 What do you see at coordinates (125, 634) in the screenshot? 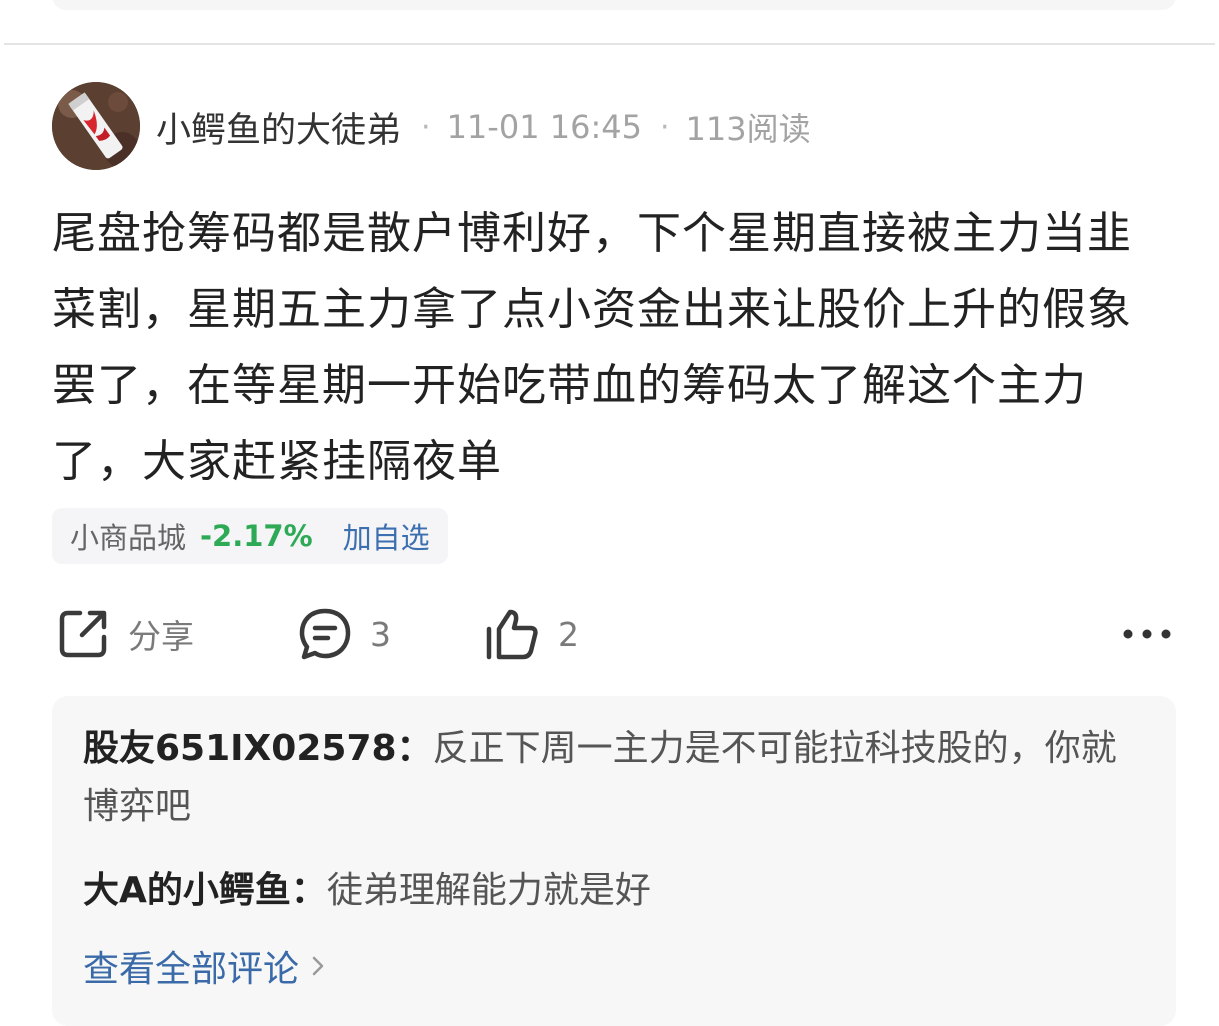
I see `share-button: 分享` at bounding box center [125, 634].